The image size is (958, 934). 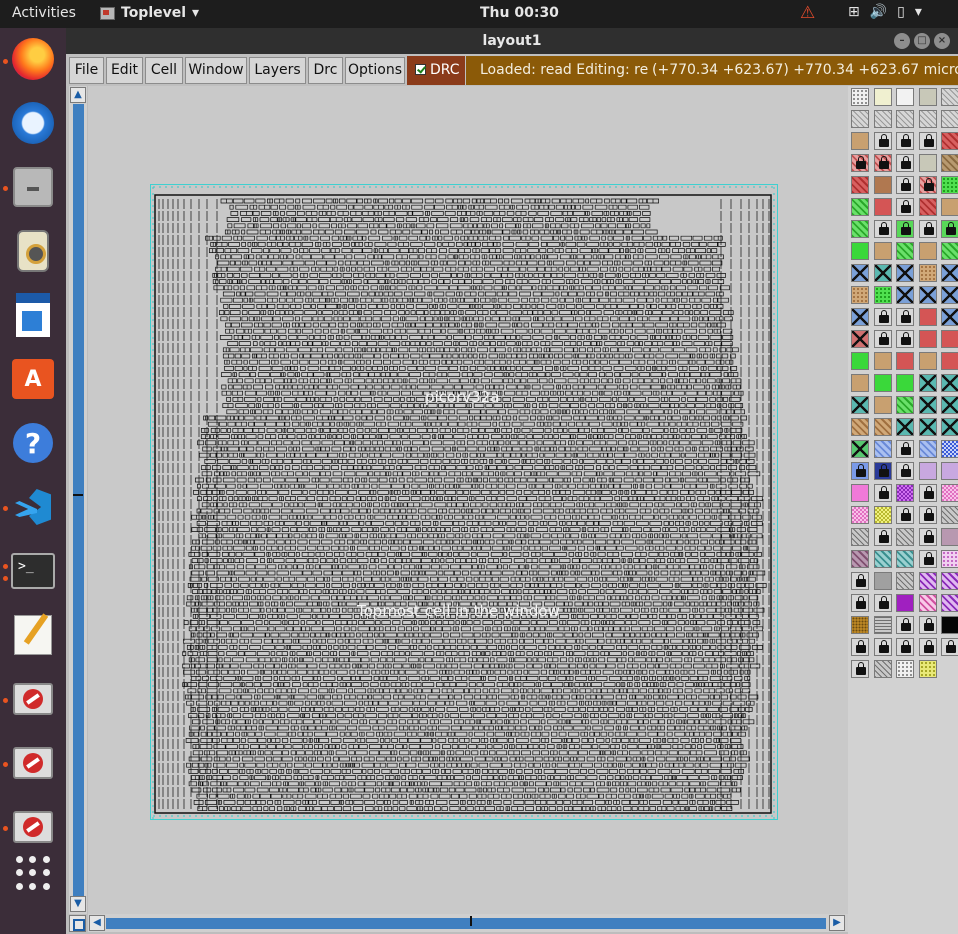 What do you see at coordinates (436, 70) in the screenshot?
I see `drc-toggle: DRC` at bounding box center [436, 70].